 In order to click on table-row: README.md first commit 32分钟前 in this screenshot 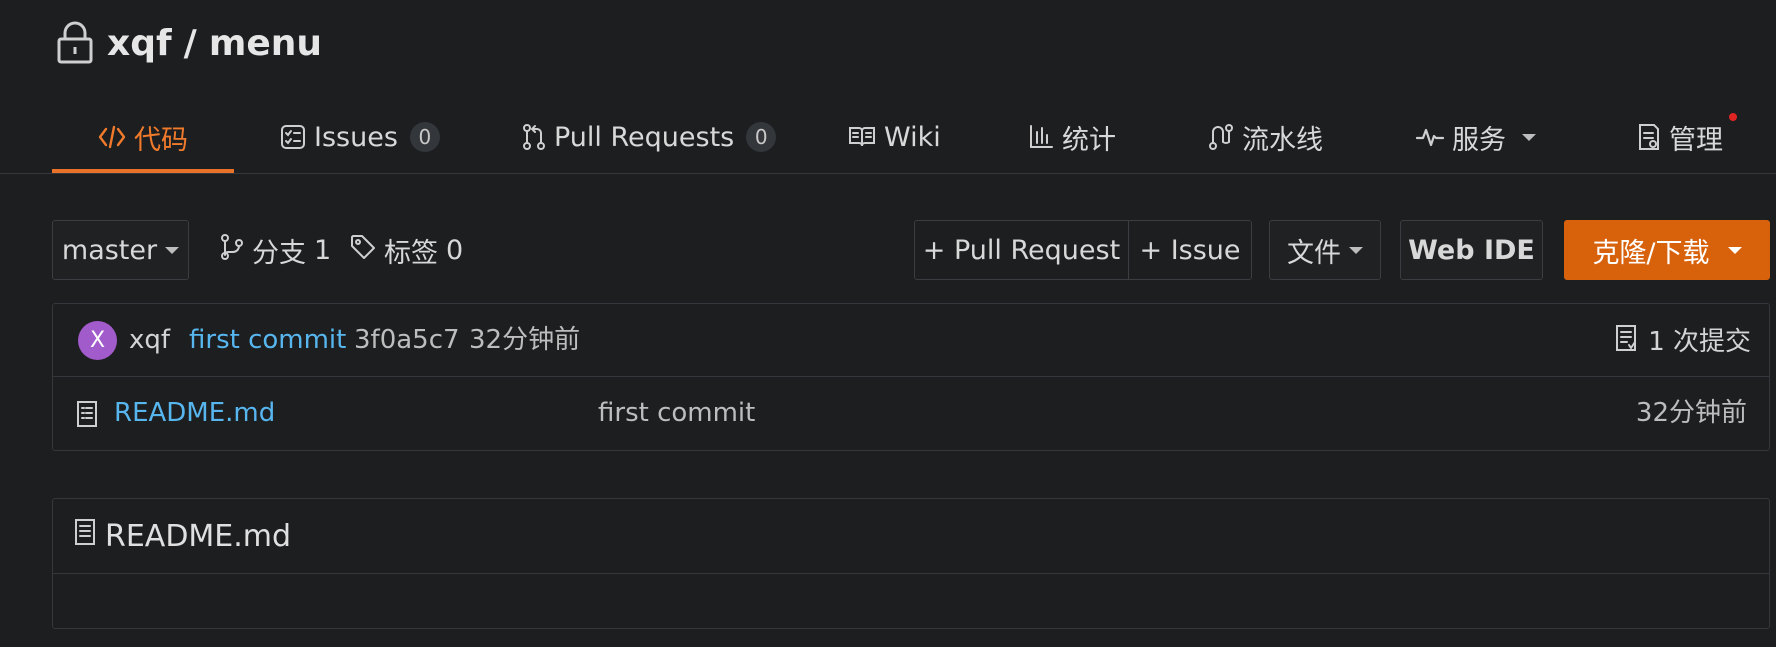, I will do `click(911, 414)`.